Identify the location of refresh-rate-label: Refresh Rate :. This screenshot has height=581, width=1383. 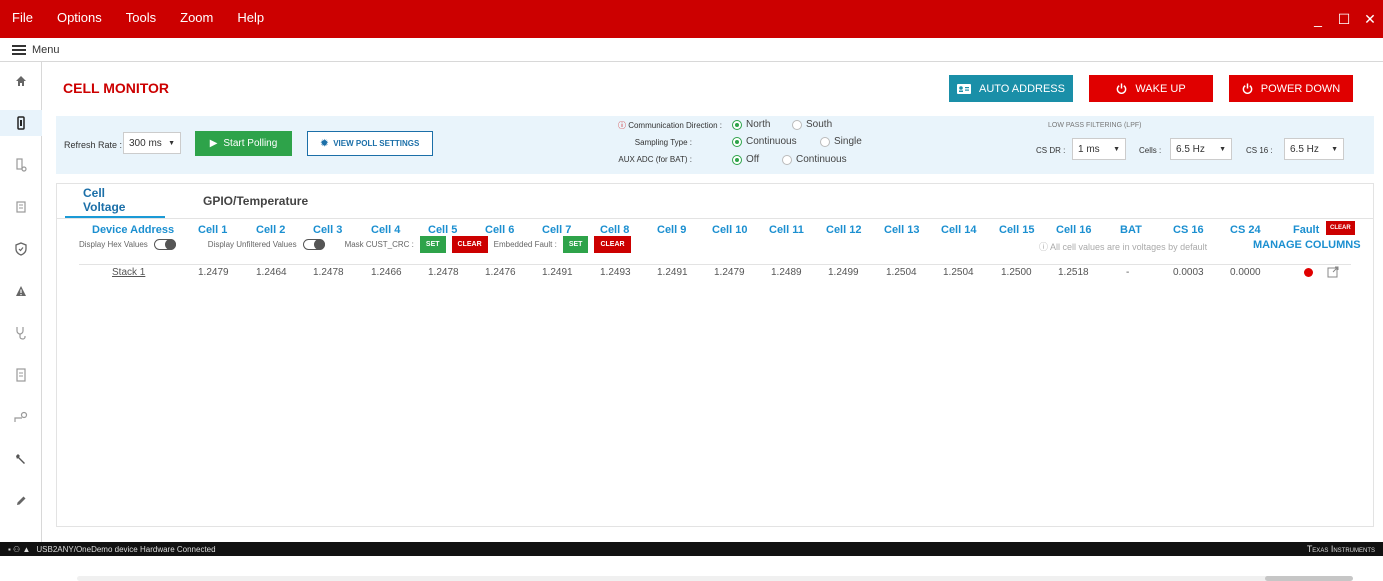
(93, 145).